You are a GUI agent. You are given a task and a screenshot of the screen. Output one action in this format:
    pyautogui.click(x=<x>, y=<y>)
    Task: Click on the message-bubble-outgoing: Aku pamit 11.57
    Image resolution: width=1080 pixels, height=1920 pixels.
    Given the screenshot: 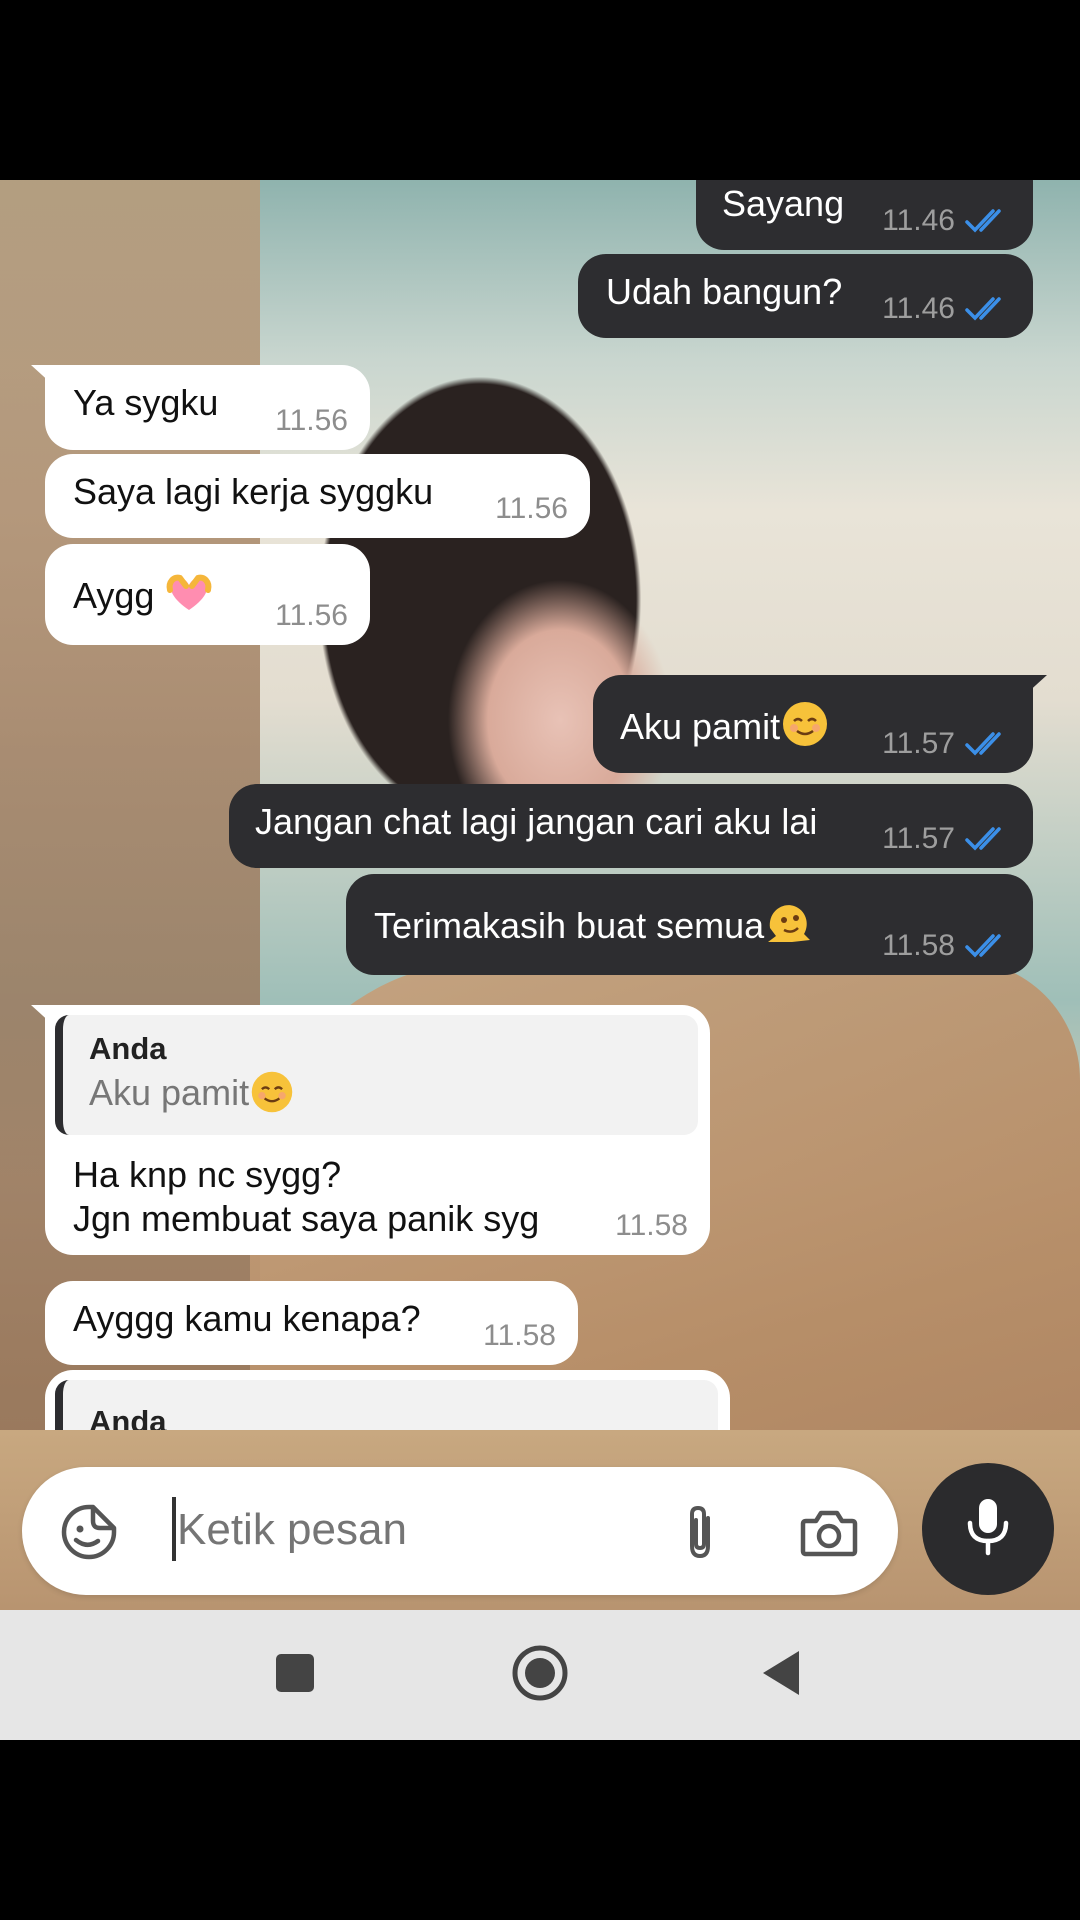 What is the action you would take?
    pyautogui.click(x=820, y=724)
    